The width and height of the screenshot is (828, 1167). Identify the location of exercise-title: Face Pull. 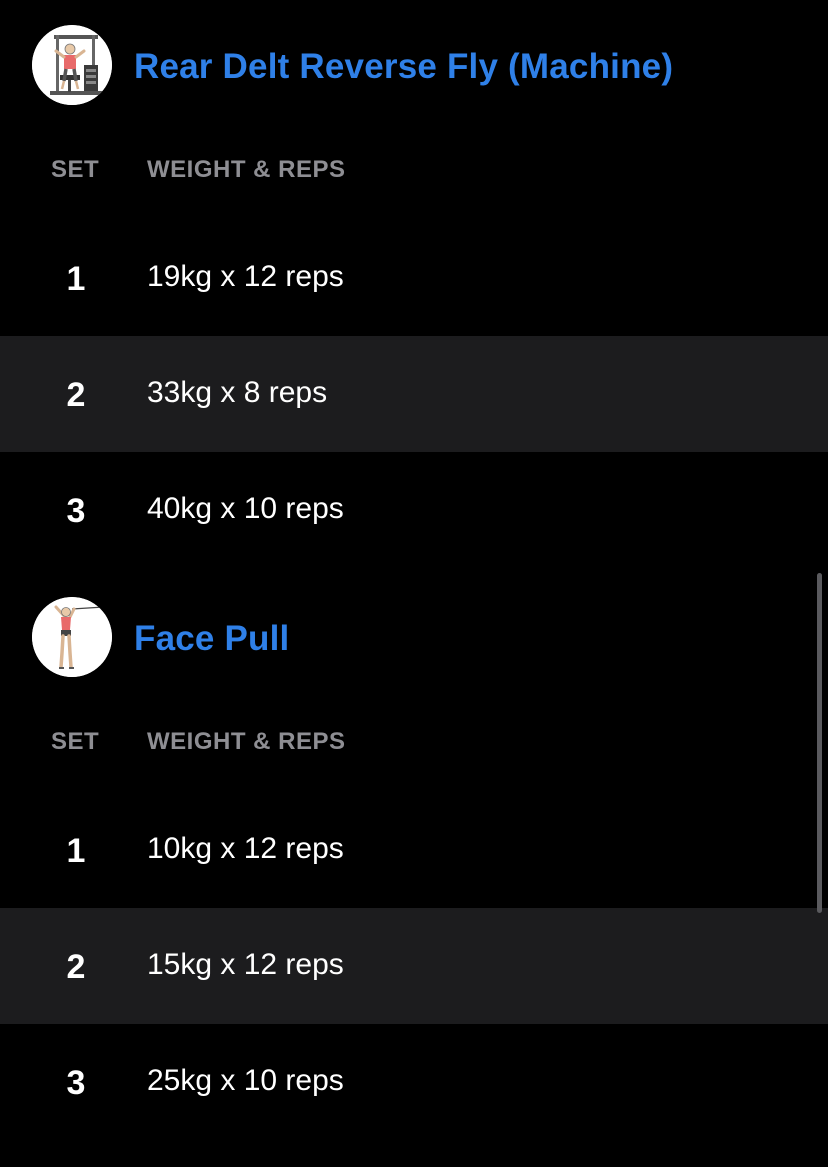
(211, 639).